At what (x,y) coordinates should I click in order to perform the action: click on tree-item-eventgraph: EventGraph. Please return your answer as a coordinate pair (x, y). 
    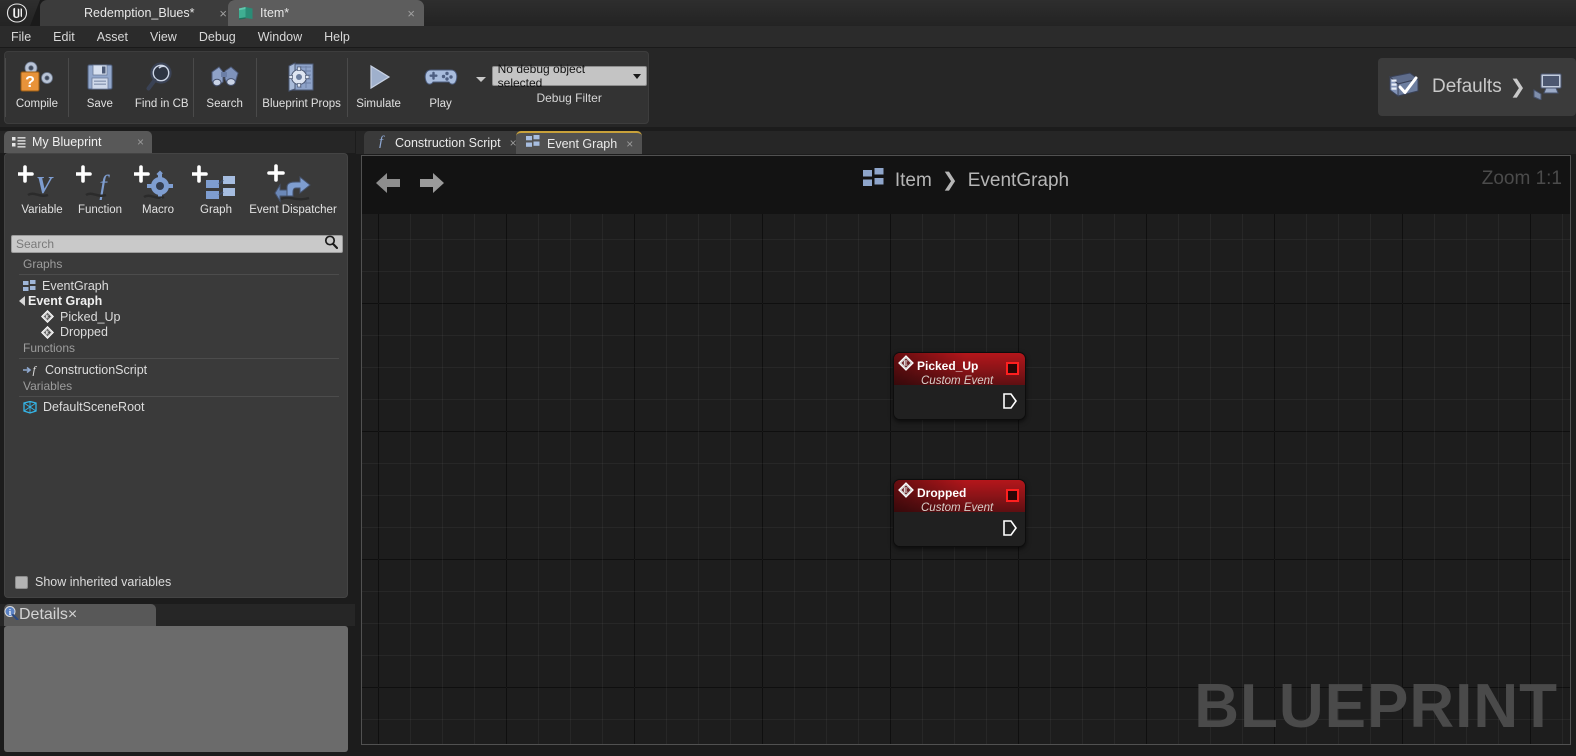
    Looking at the image, I should click on (177, 286).